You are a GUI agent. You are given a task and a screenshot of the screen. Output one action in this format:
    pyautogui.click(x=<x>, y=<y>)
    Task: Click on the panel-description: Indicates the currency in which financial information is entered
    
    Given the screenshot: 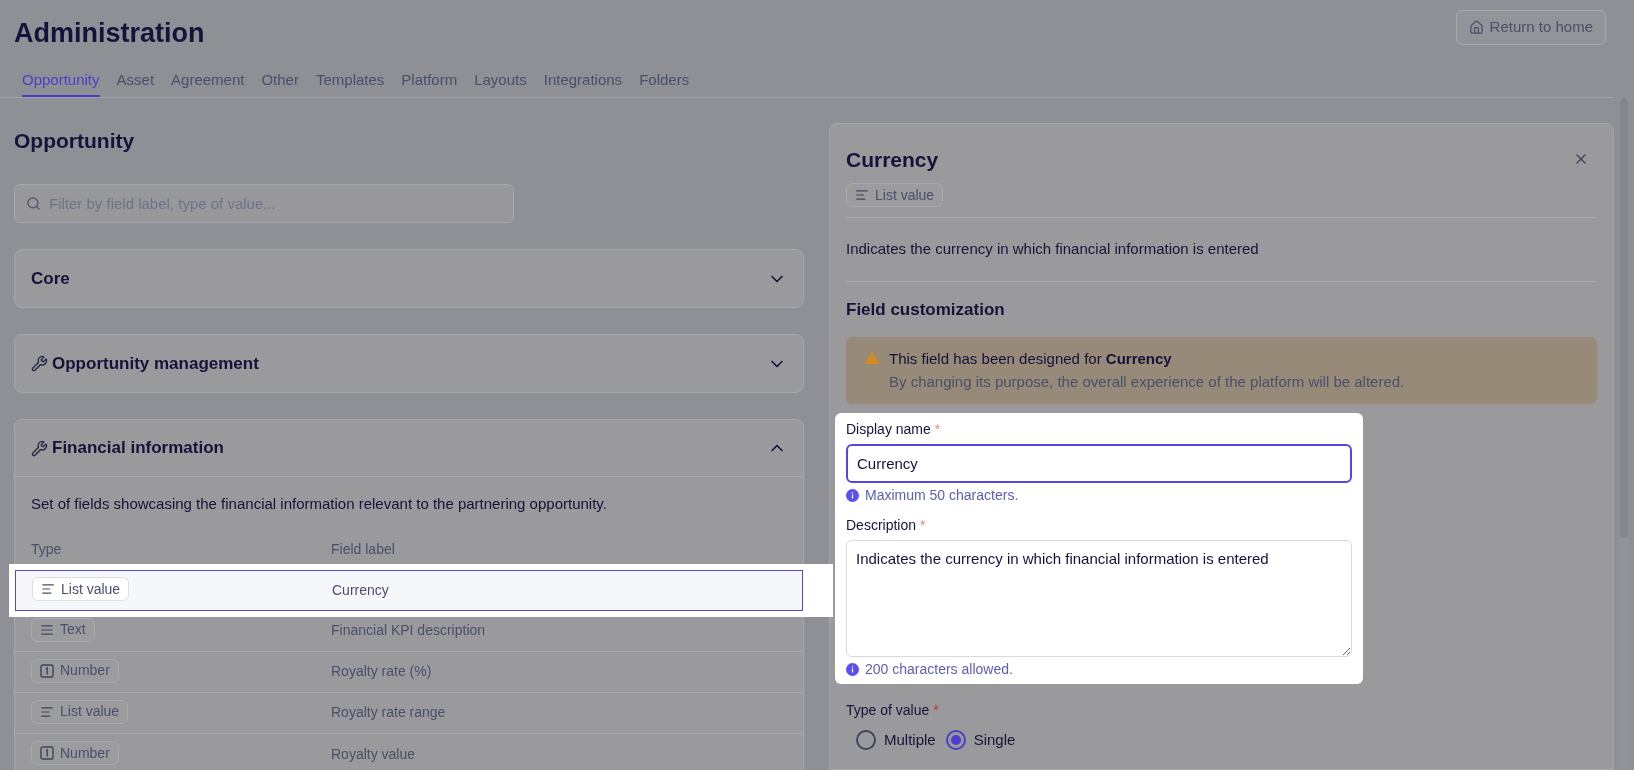 What is the action you would take?
    pyautogui.click(x=1221, y=250)
    